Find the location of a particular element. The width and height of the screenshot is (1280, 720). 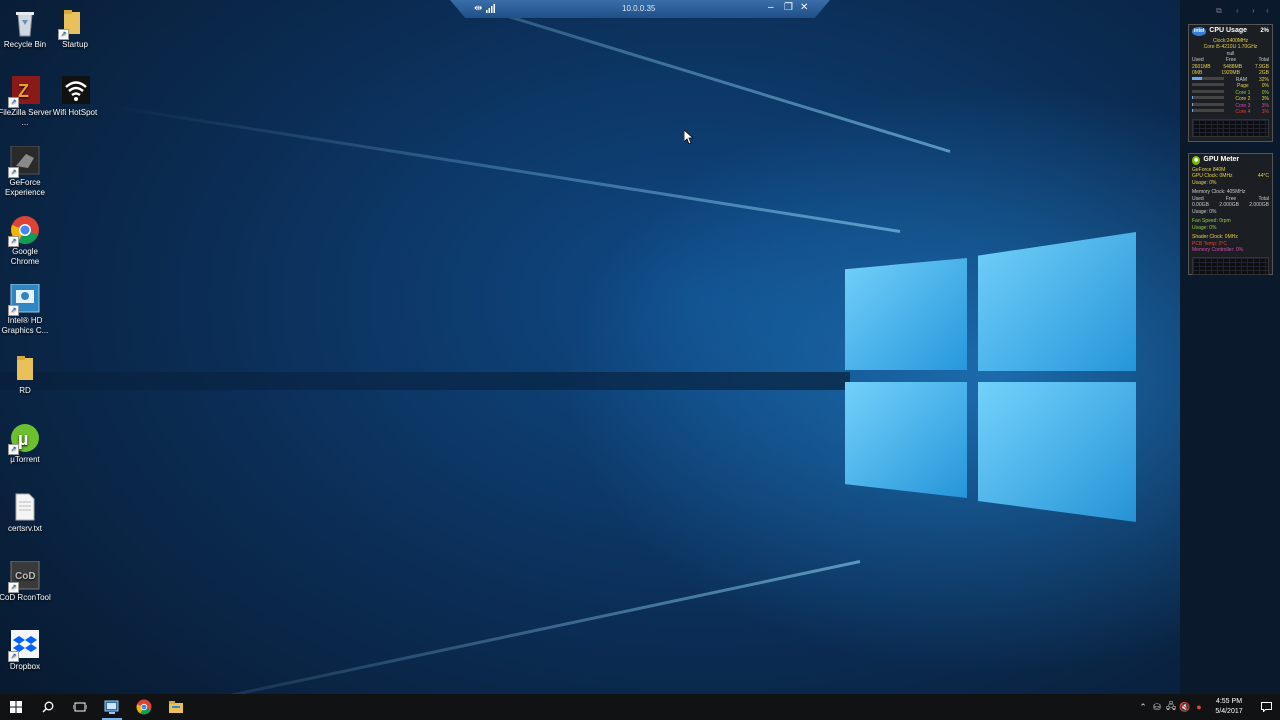

signal-strength-icon is located at coordinates (491, 8).